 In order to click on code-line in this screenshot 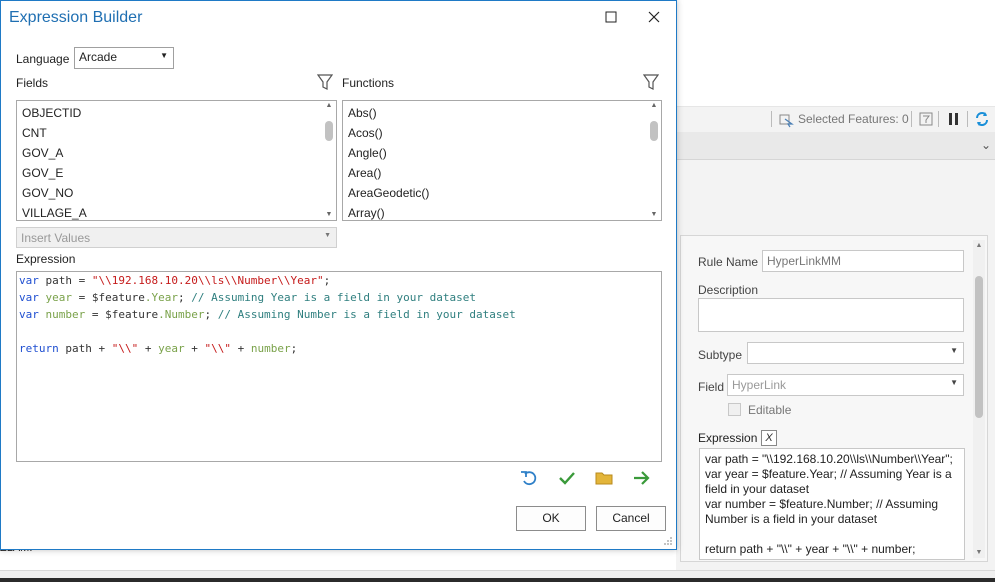, I will do `click(339, 331)`.